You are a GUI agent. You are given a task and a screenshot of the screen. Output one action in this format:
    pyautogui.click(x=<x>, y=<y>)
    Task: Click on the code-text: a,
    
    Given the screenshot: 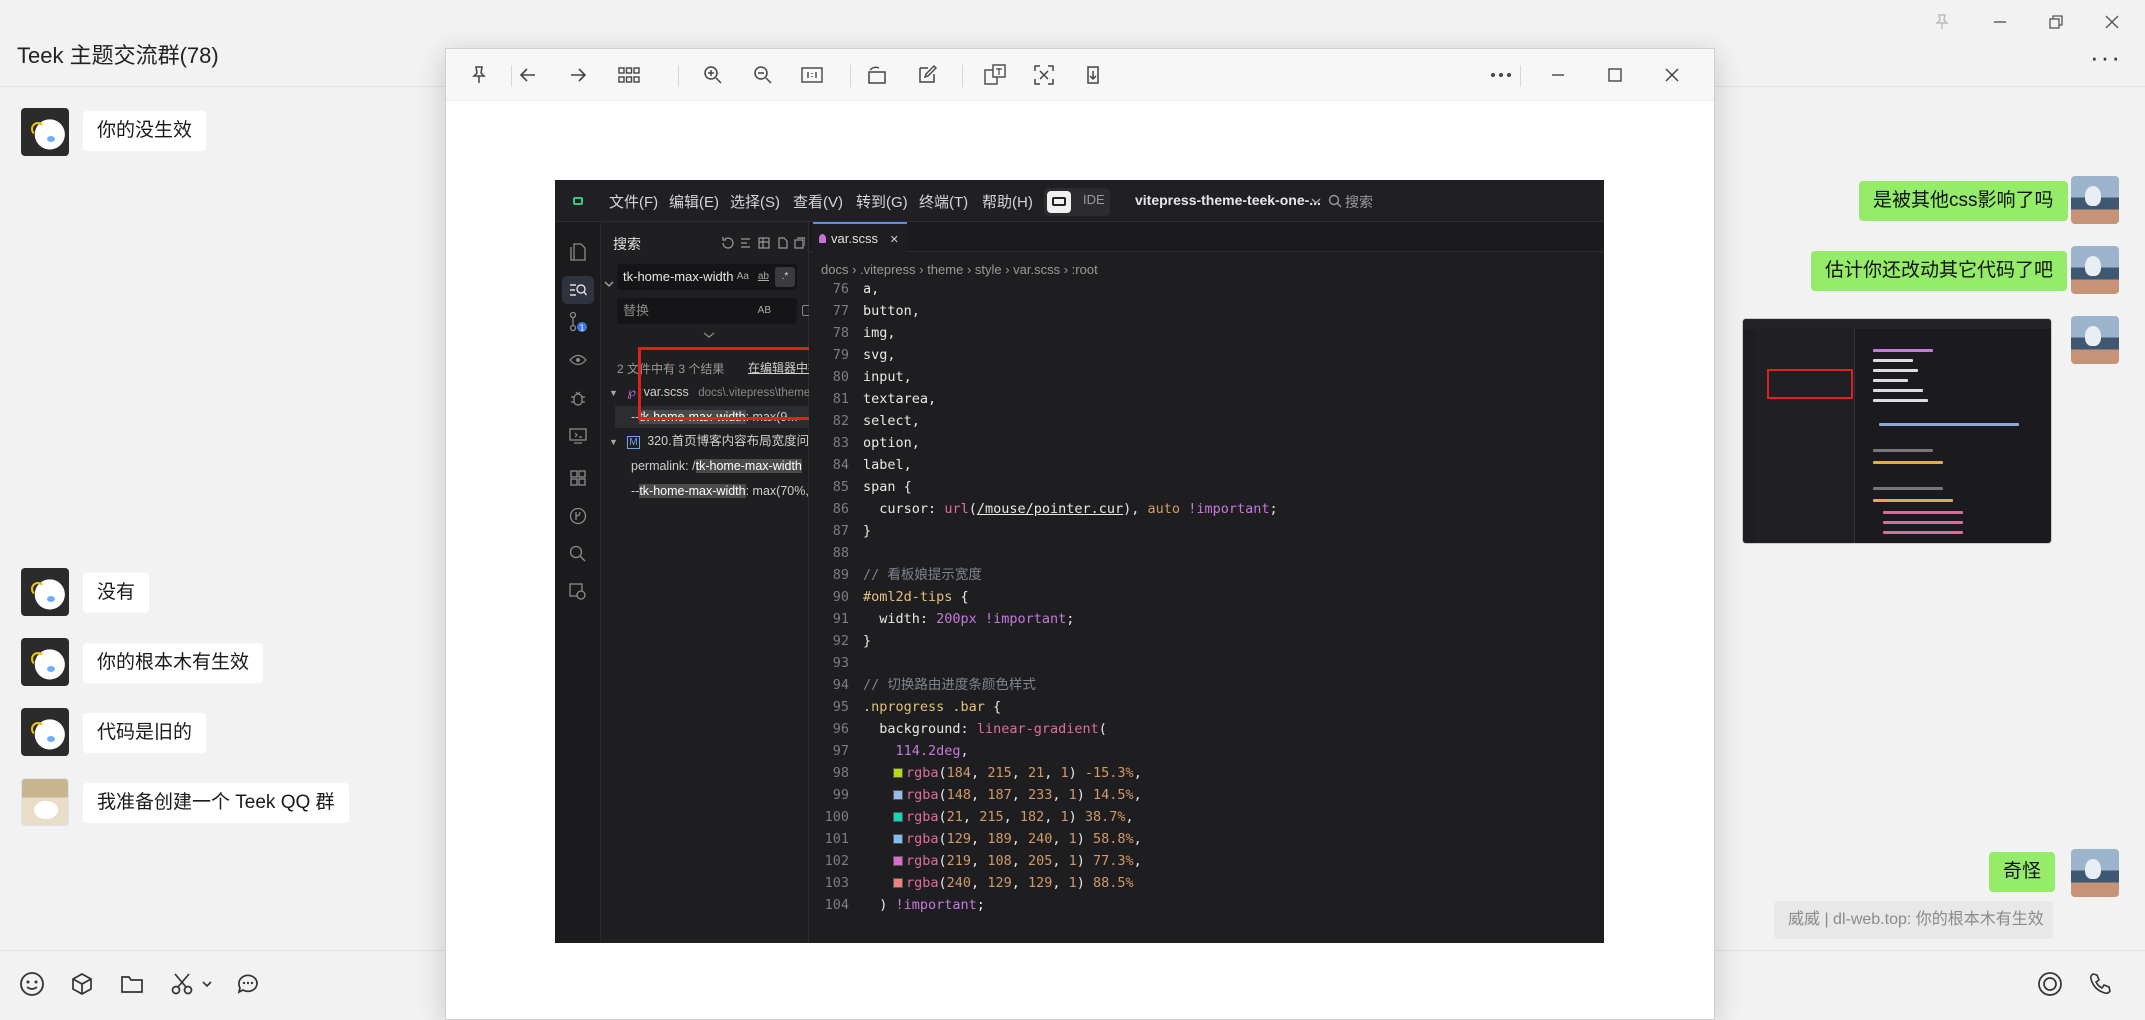 What is the action you would take?
    pyautogui.click(x=871, y=289)
    